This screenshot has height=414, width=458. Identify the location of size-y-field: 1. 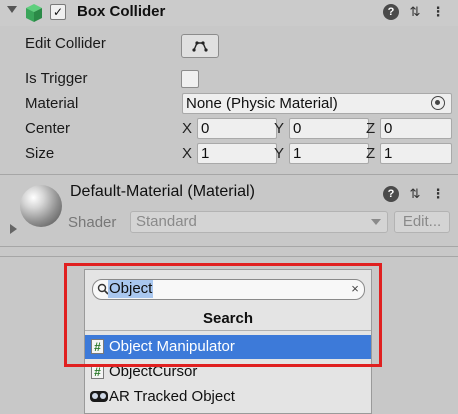
(329, 153).